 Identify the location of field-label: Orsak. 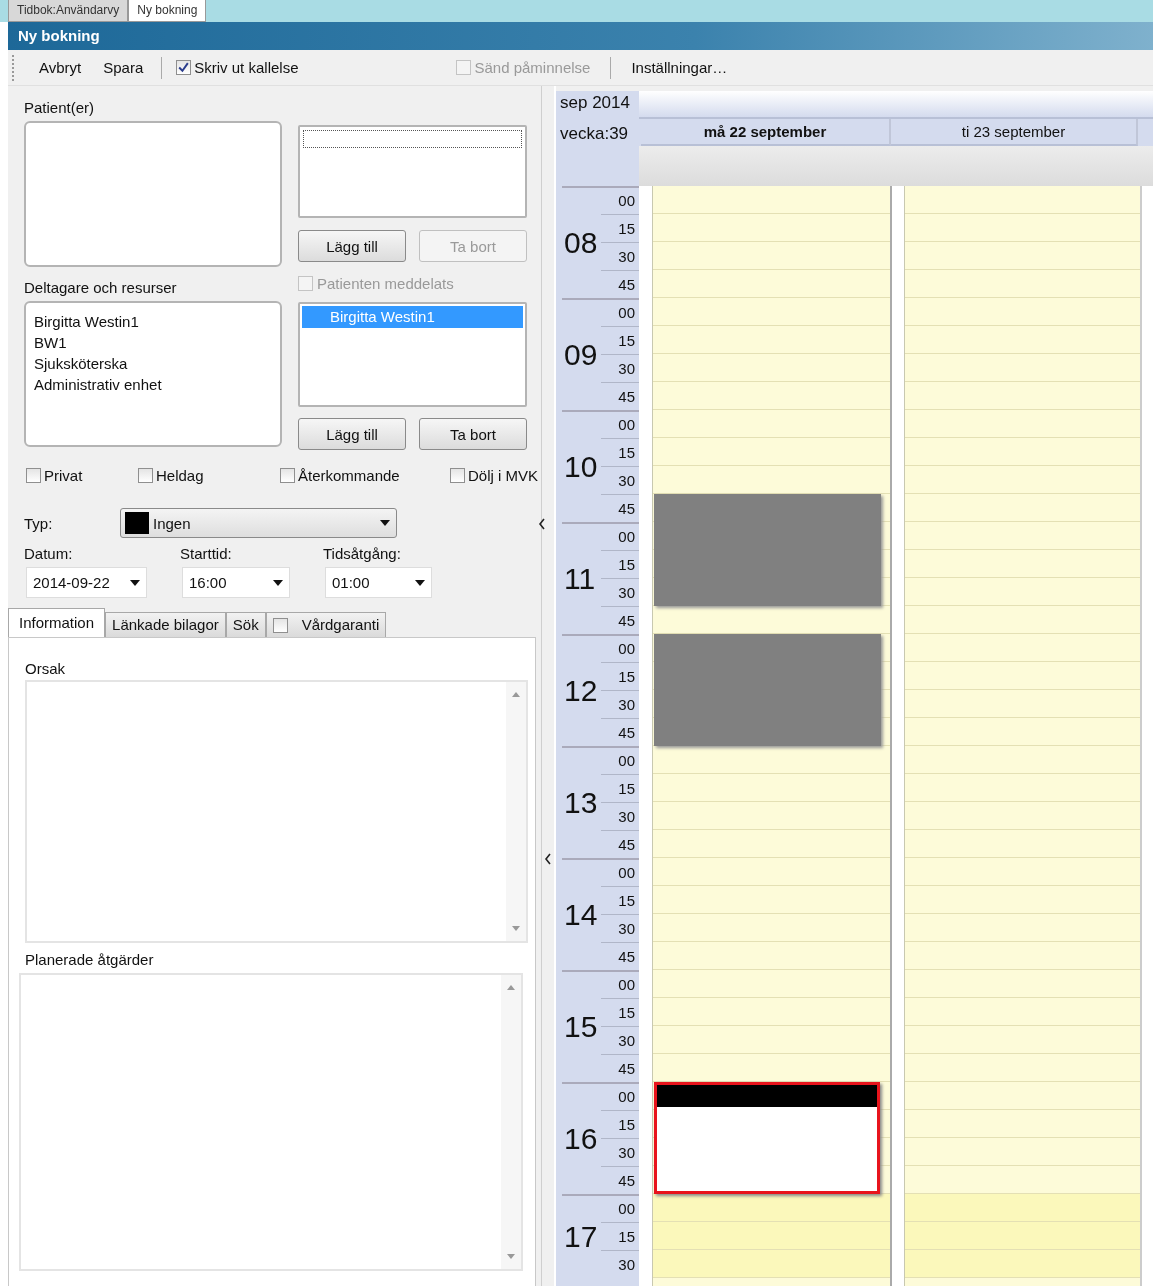
(45, 669).